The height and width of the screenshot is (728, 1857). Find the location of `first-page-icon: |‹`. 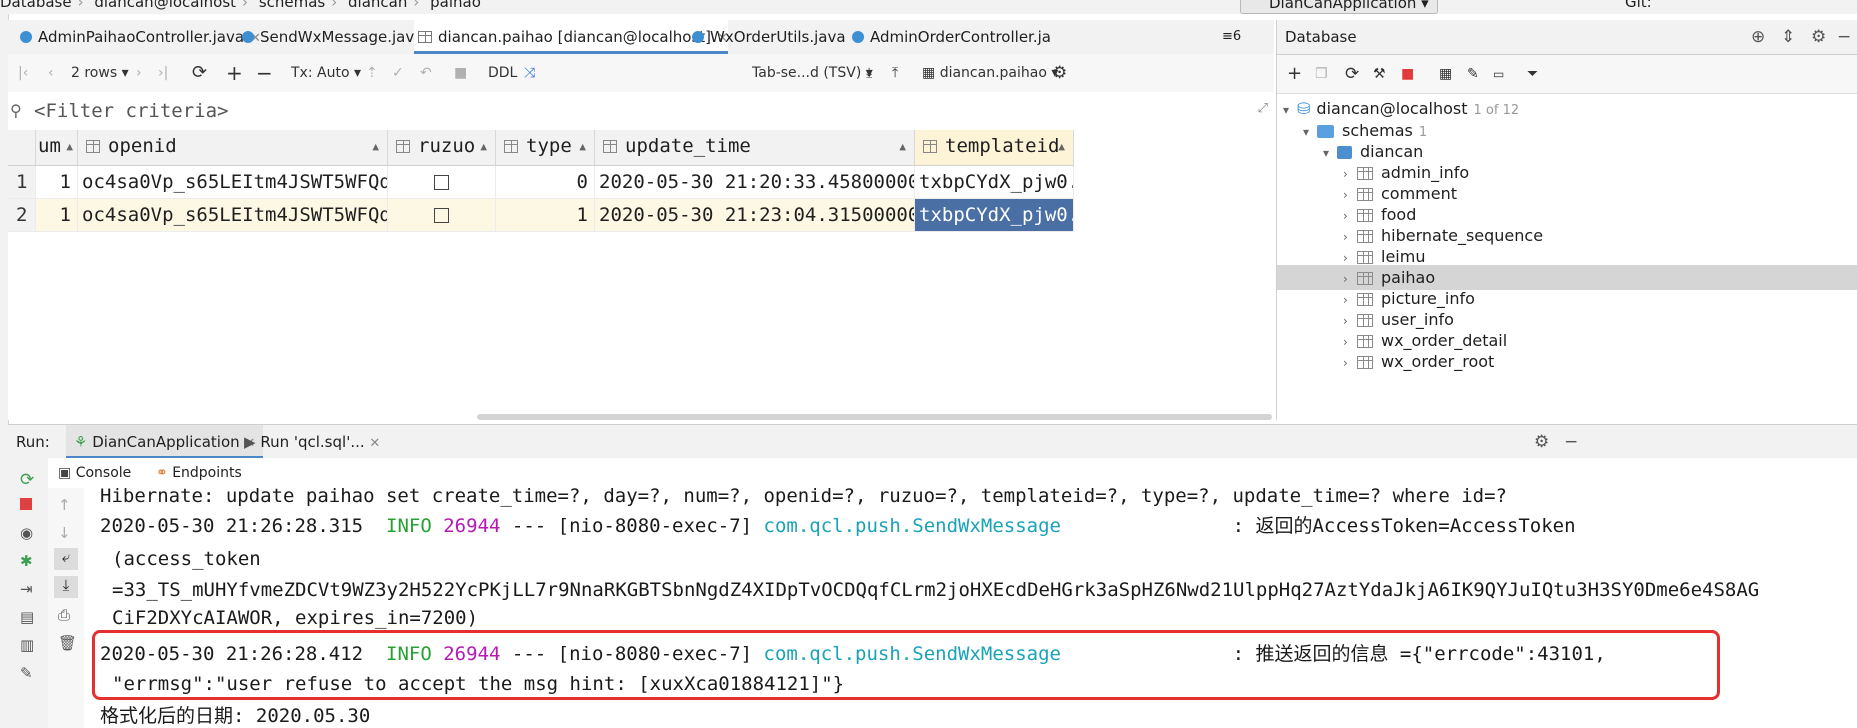

first-page-icon: |‹ is located at coordinates (23, 73).